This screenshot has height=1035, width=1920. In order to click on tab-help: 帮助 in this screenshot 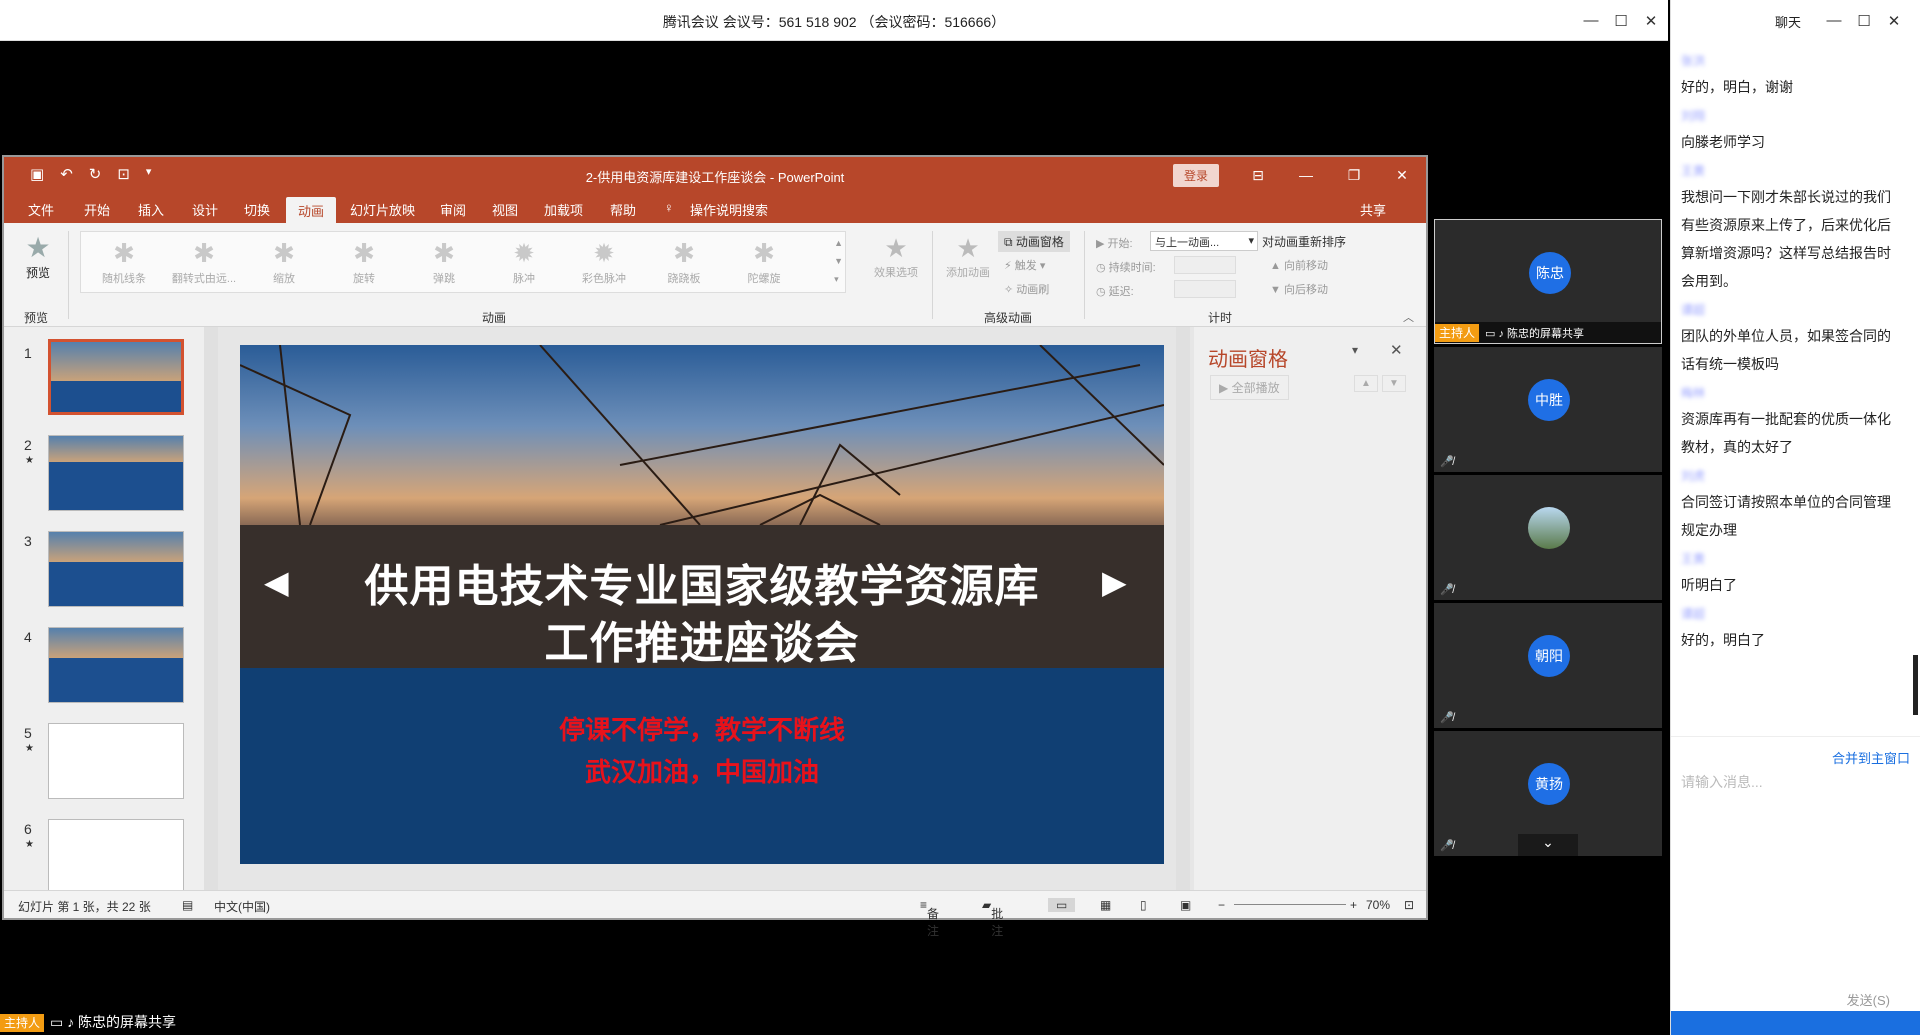, I will do `click(623, 209)`.